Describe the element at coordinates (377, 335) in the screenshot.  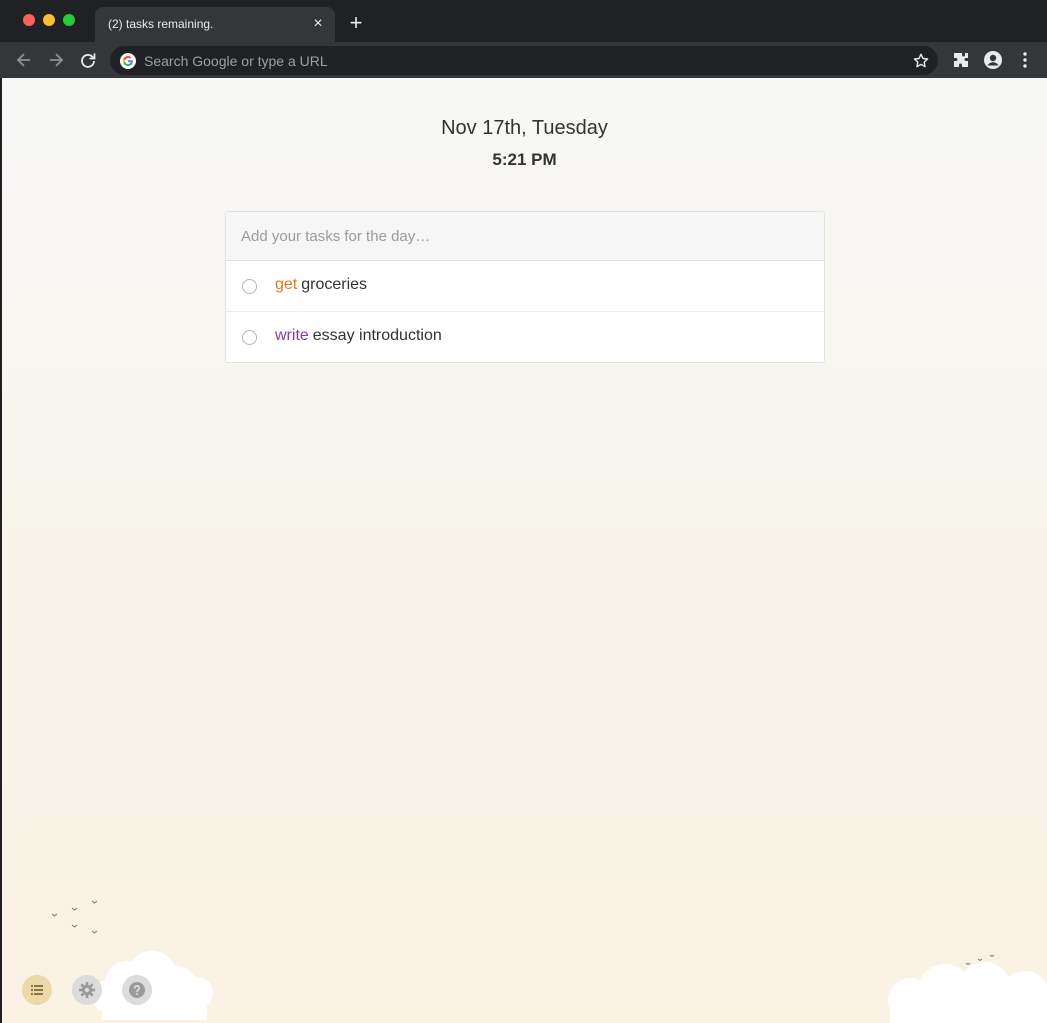
I see `task-rest: essay introduction` at that location.